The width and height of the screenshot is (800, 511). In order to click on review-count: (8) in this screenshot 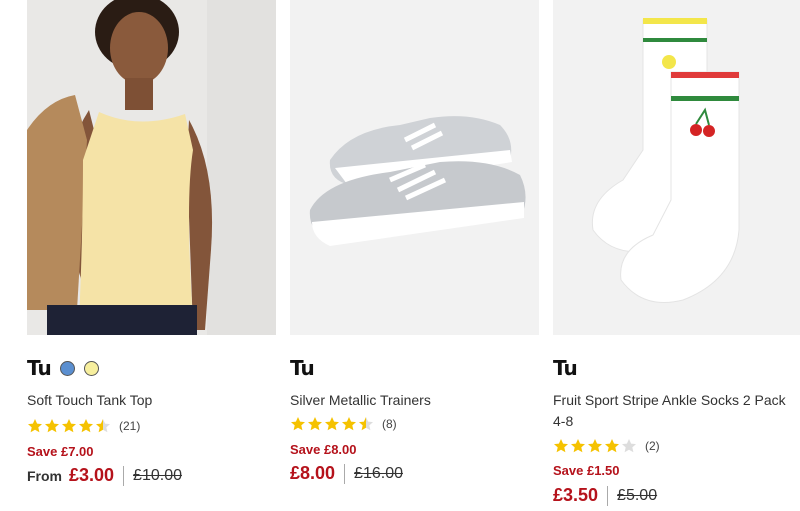, I will do `click(389, 424)`.